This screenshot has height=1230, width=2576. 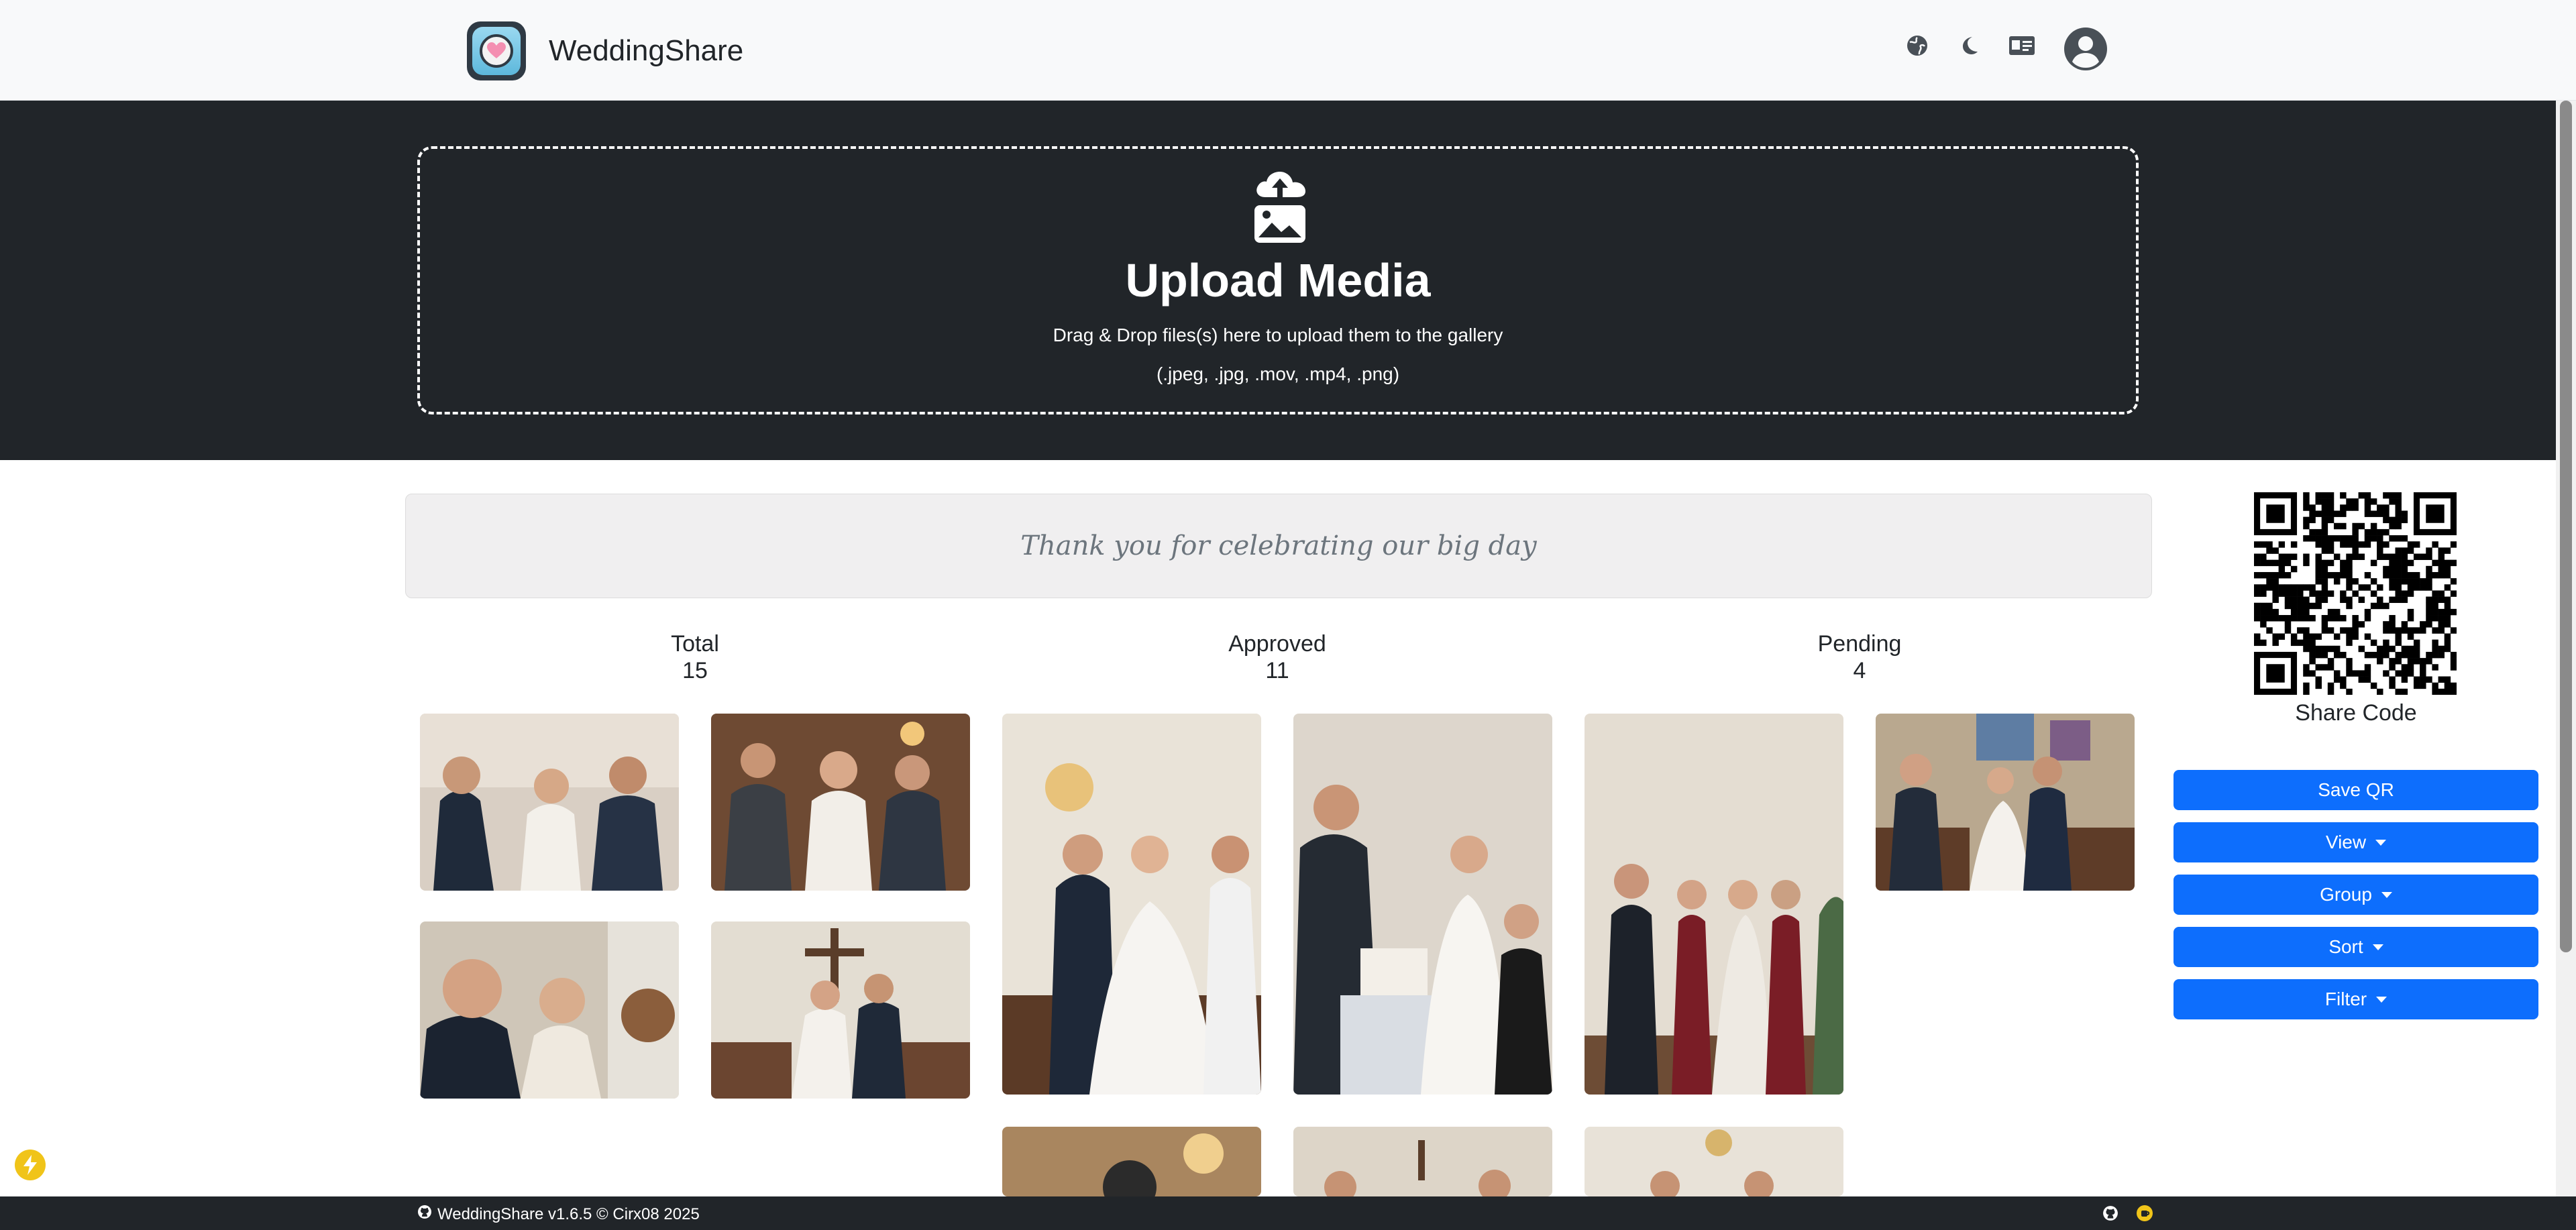 What do you see at coordinates (1278, 374) in the screenshot?
I see `upload-file-types: (.jpeg, .jpg, .mov, .mp4, .png)` at bounding box center [1278, 374].